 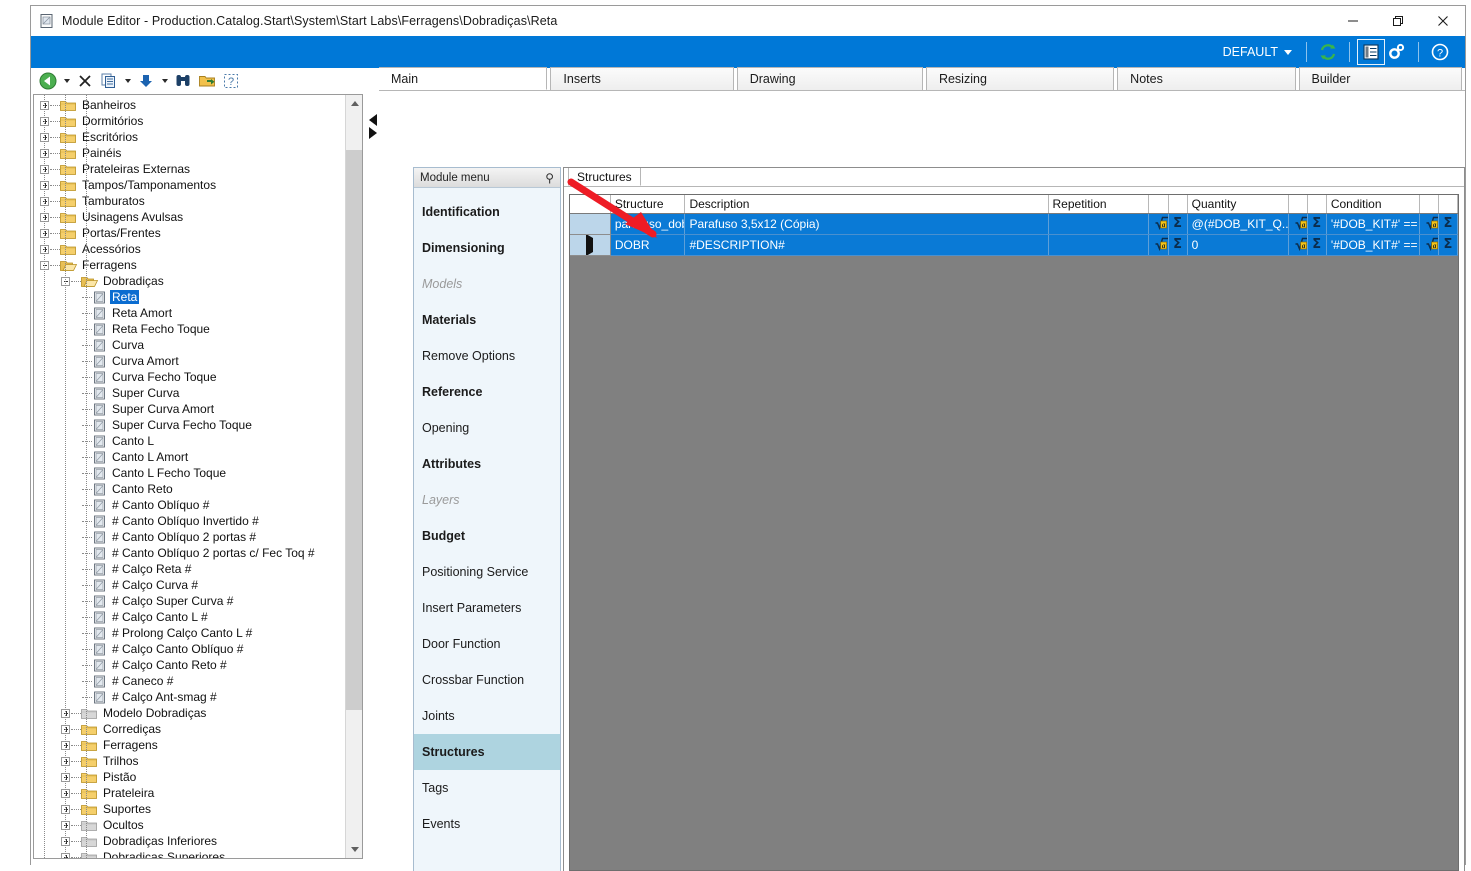 I want to click on tree-node: Reta Fecho Toque, so click(x=190, y=329).